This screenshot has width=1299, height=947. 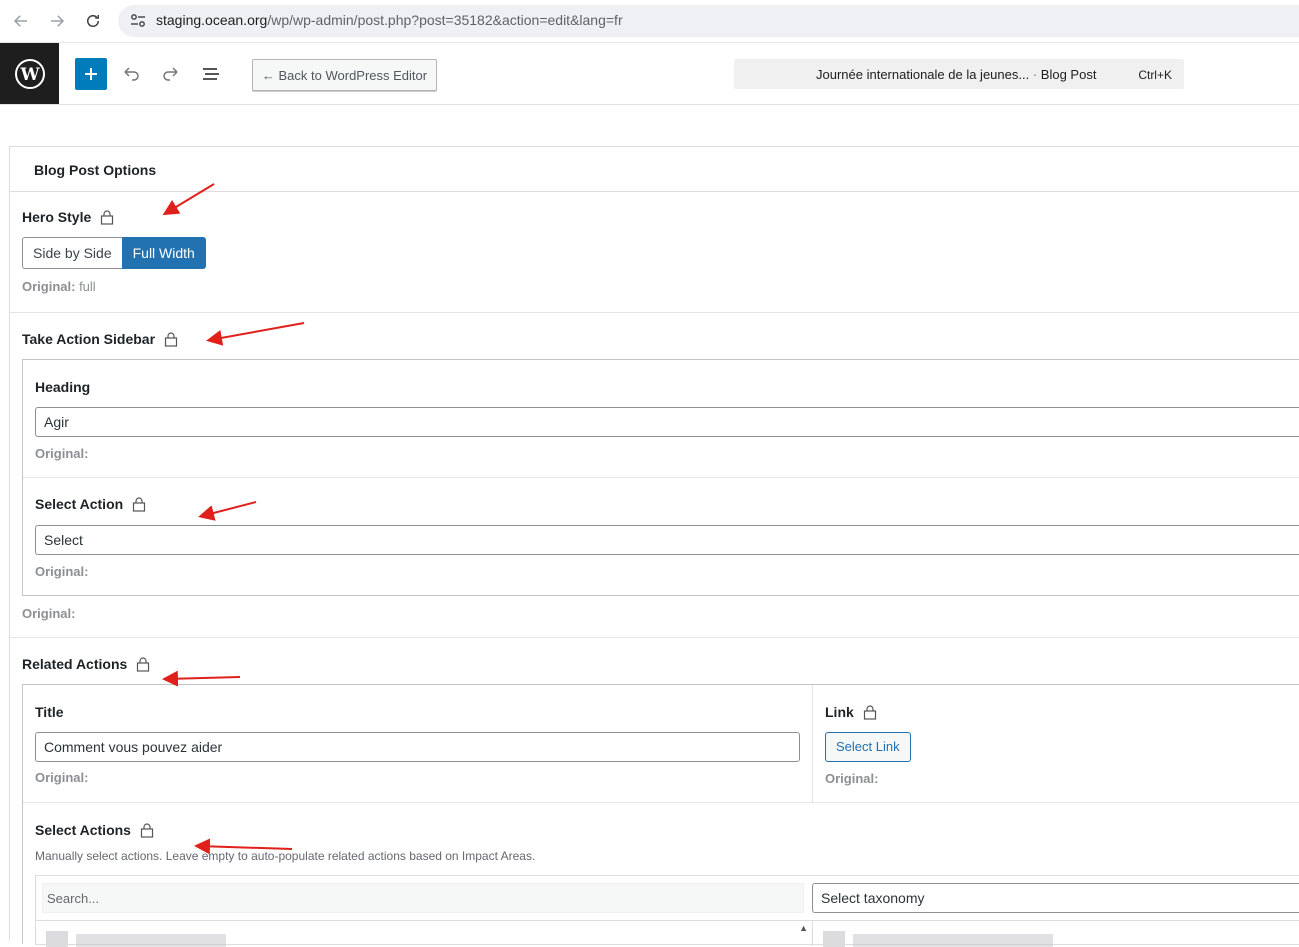 I want to click on annotation-arrows, so click(x=233, y=519).